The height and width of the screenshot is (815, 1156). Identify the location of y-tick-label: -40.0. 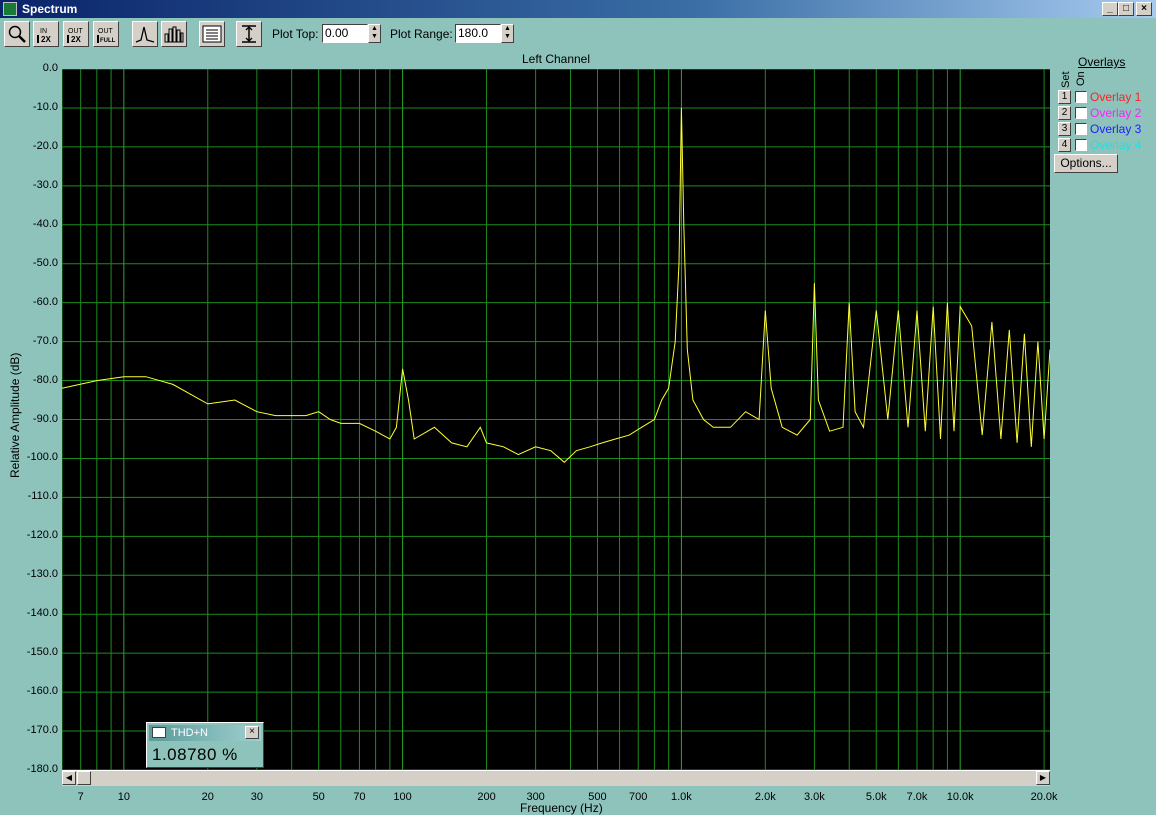
(45, 223).